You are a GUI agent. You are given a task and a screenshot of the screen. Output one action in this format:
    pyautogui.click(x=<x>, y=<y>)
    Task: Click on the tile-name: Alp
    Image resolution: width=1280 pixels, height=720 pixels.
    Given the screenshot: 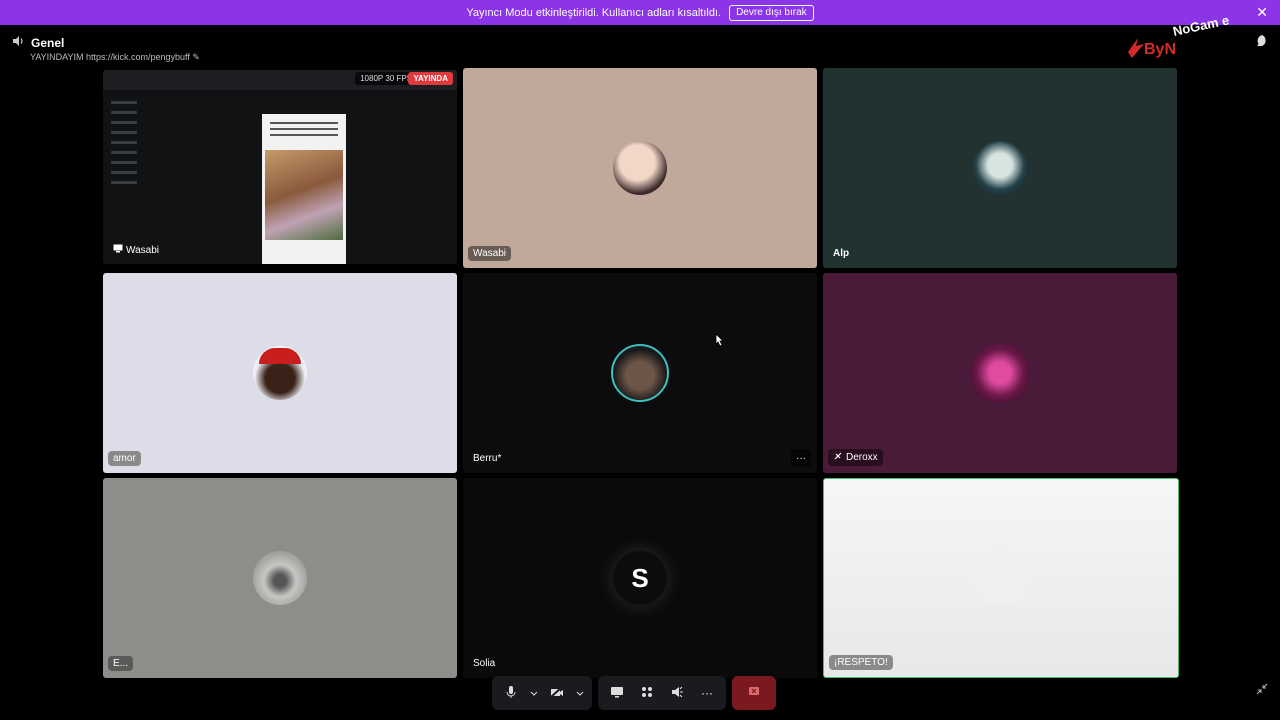 What is the action you would take?
    pyautogui.click(x=841, y=253)
    